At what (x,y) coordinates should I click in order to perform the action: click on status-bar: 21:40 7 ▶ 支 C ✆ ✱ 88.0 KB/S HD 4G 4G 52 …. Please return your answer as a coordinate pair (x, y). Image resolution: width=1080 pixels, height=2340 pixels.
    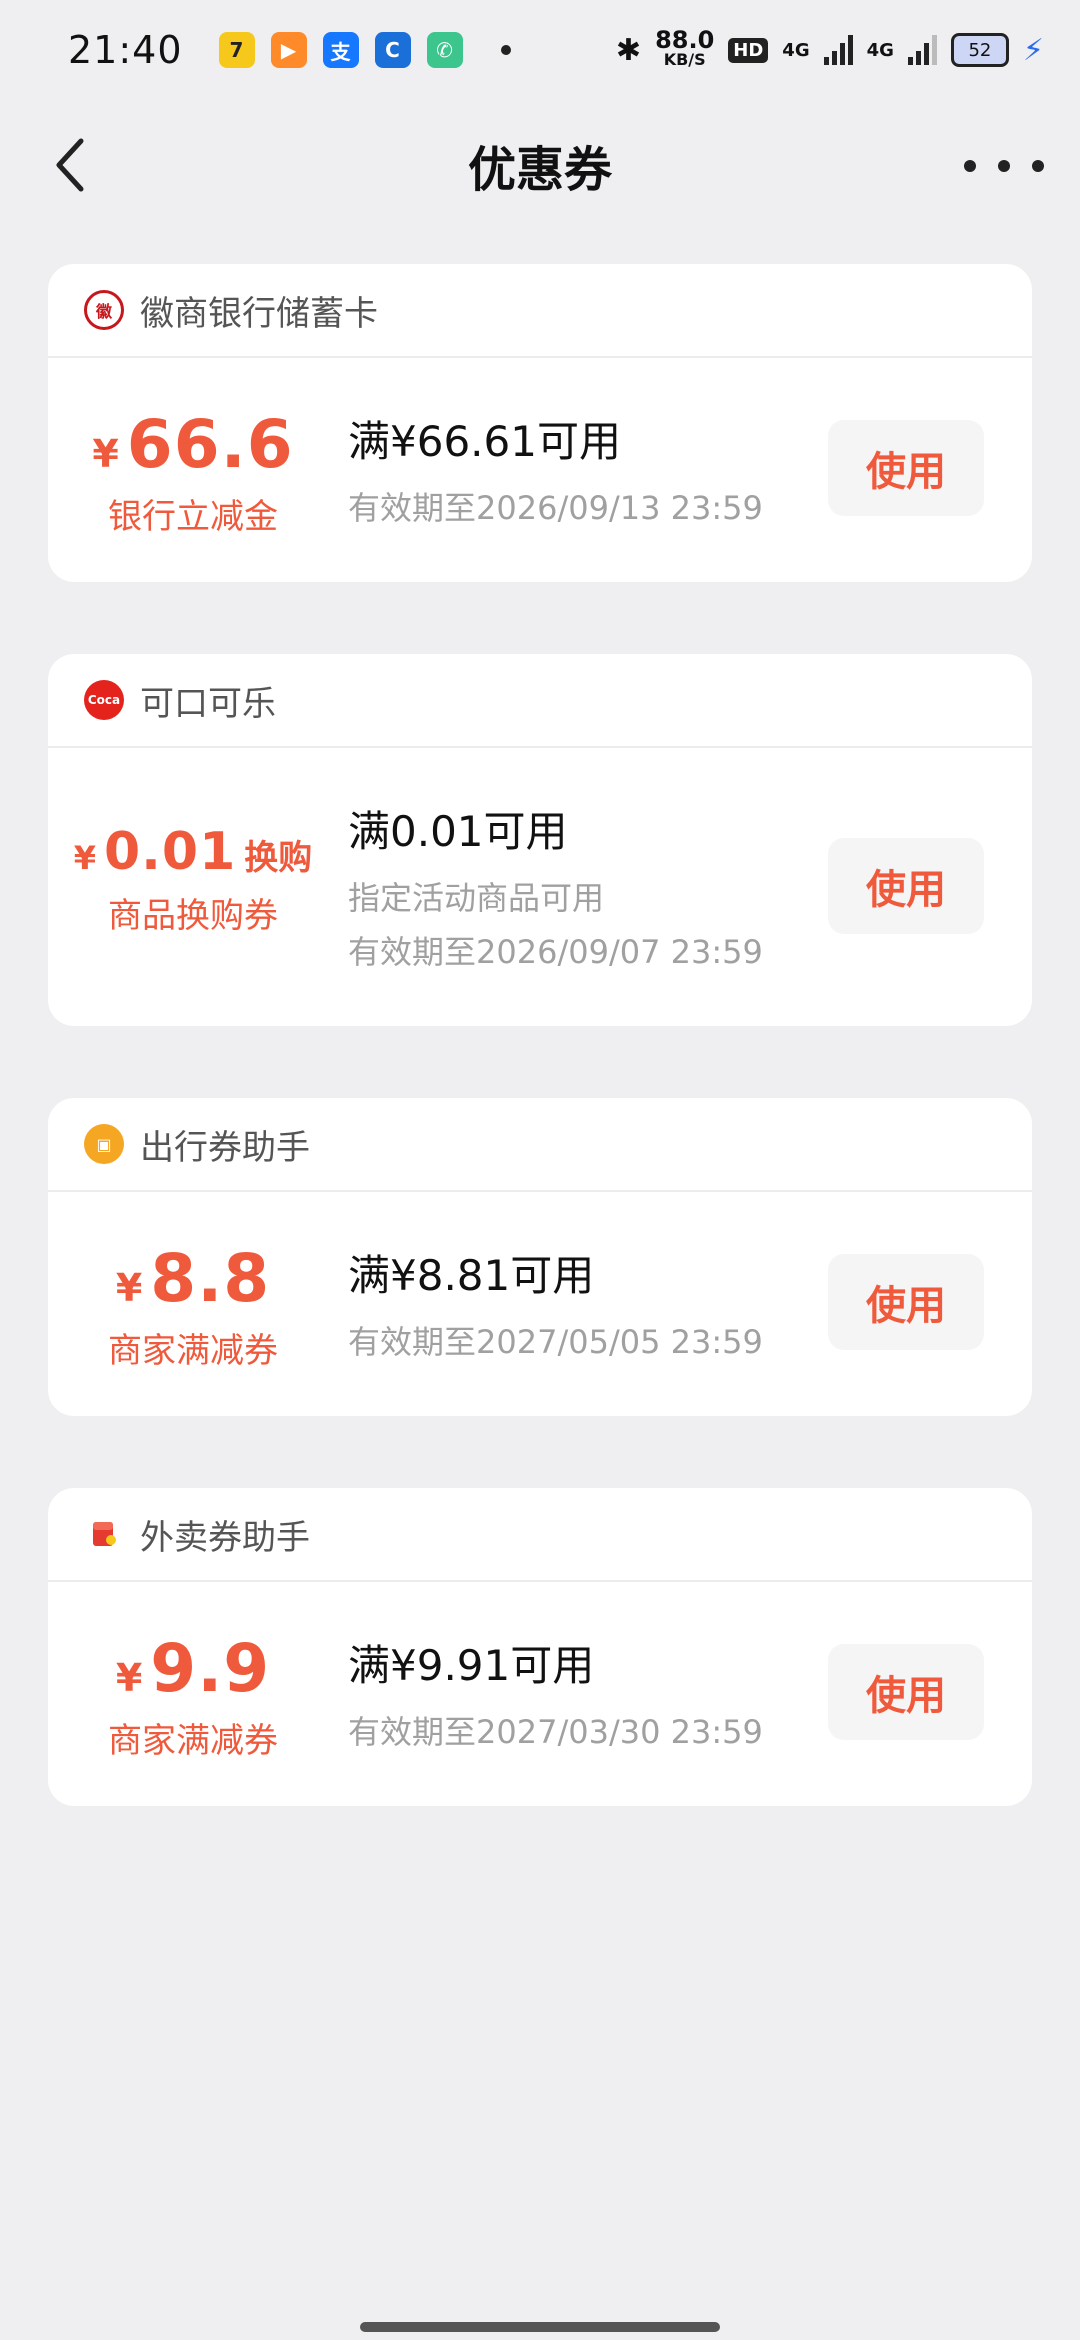
    Looking at the image, I should click on (540, 50).